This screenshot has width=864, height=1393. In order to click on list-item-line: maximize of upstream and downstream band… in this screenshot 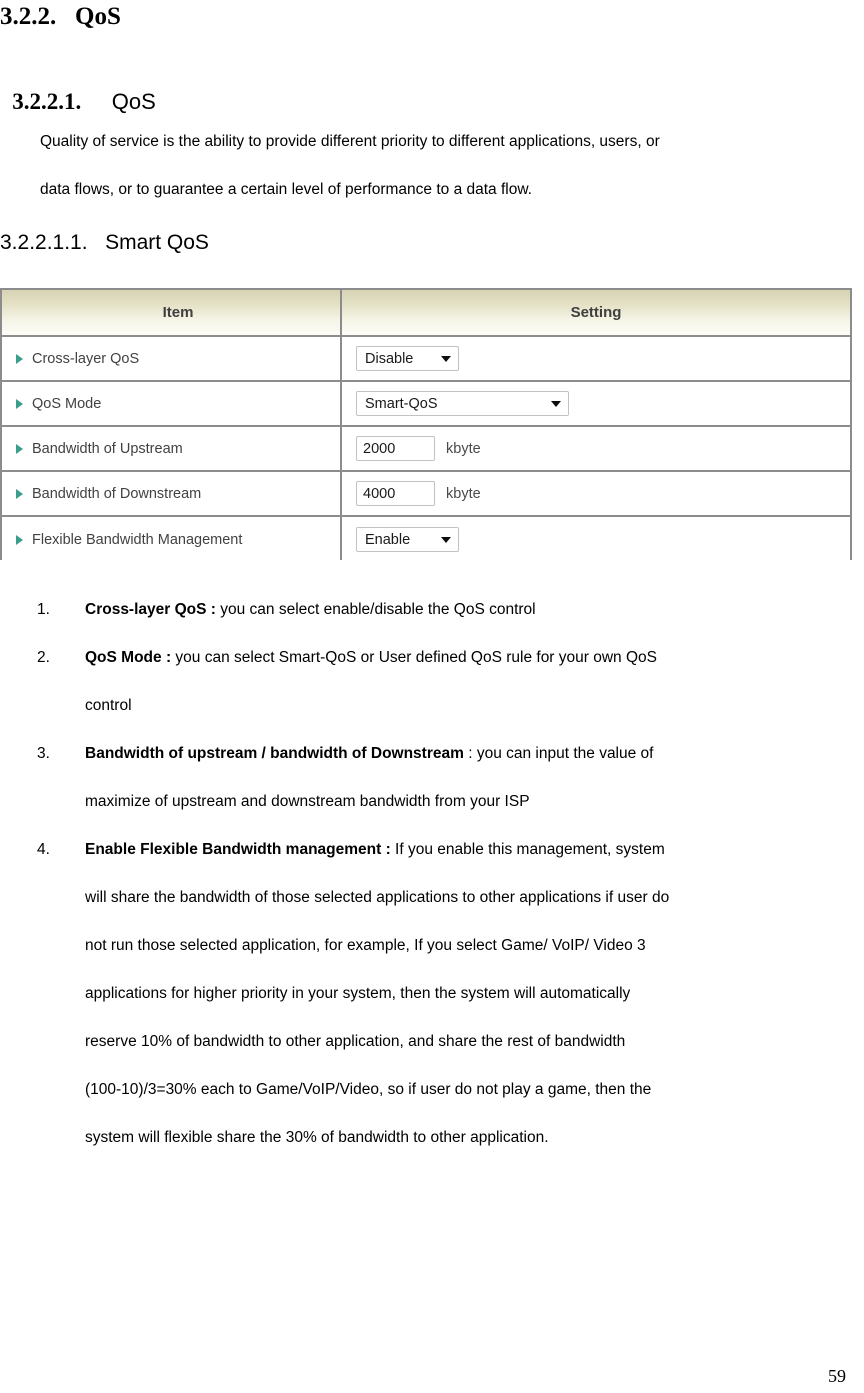, I will do `click(307, 801)`.